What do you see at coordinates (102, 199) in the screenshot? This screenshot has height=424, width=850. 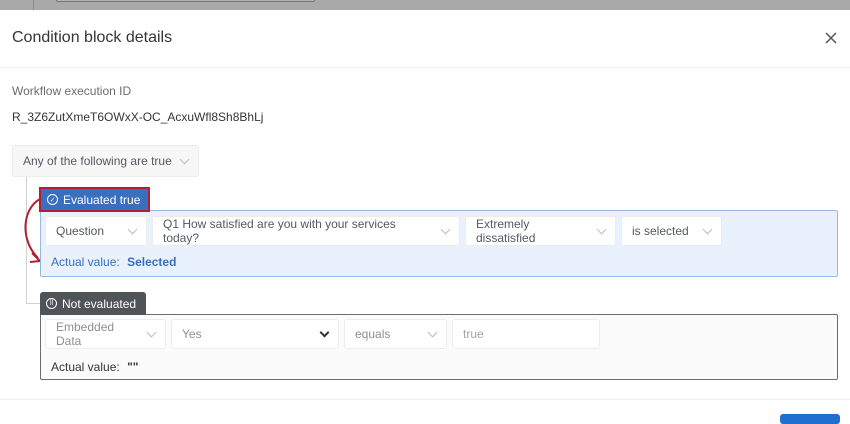 I see `badge-label: Evaluated true` at bounding box center [102, 199].